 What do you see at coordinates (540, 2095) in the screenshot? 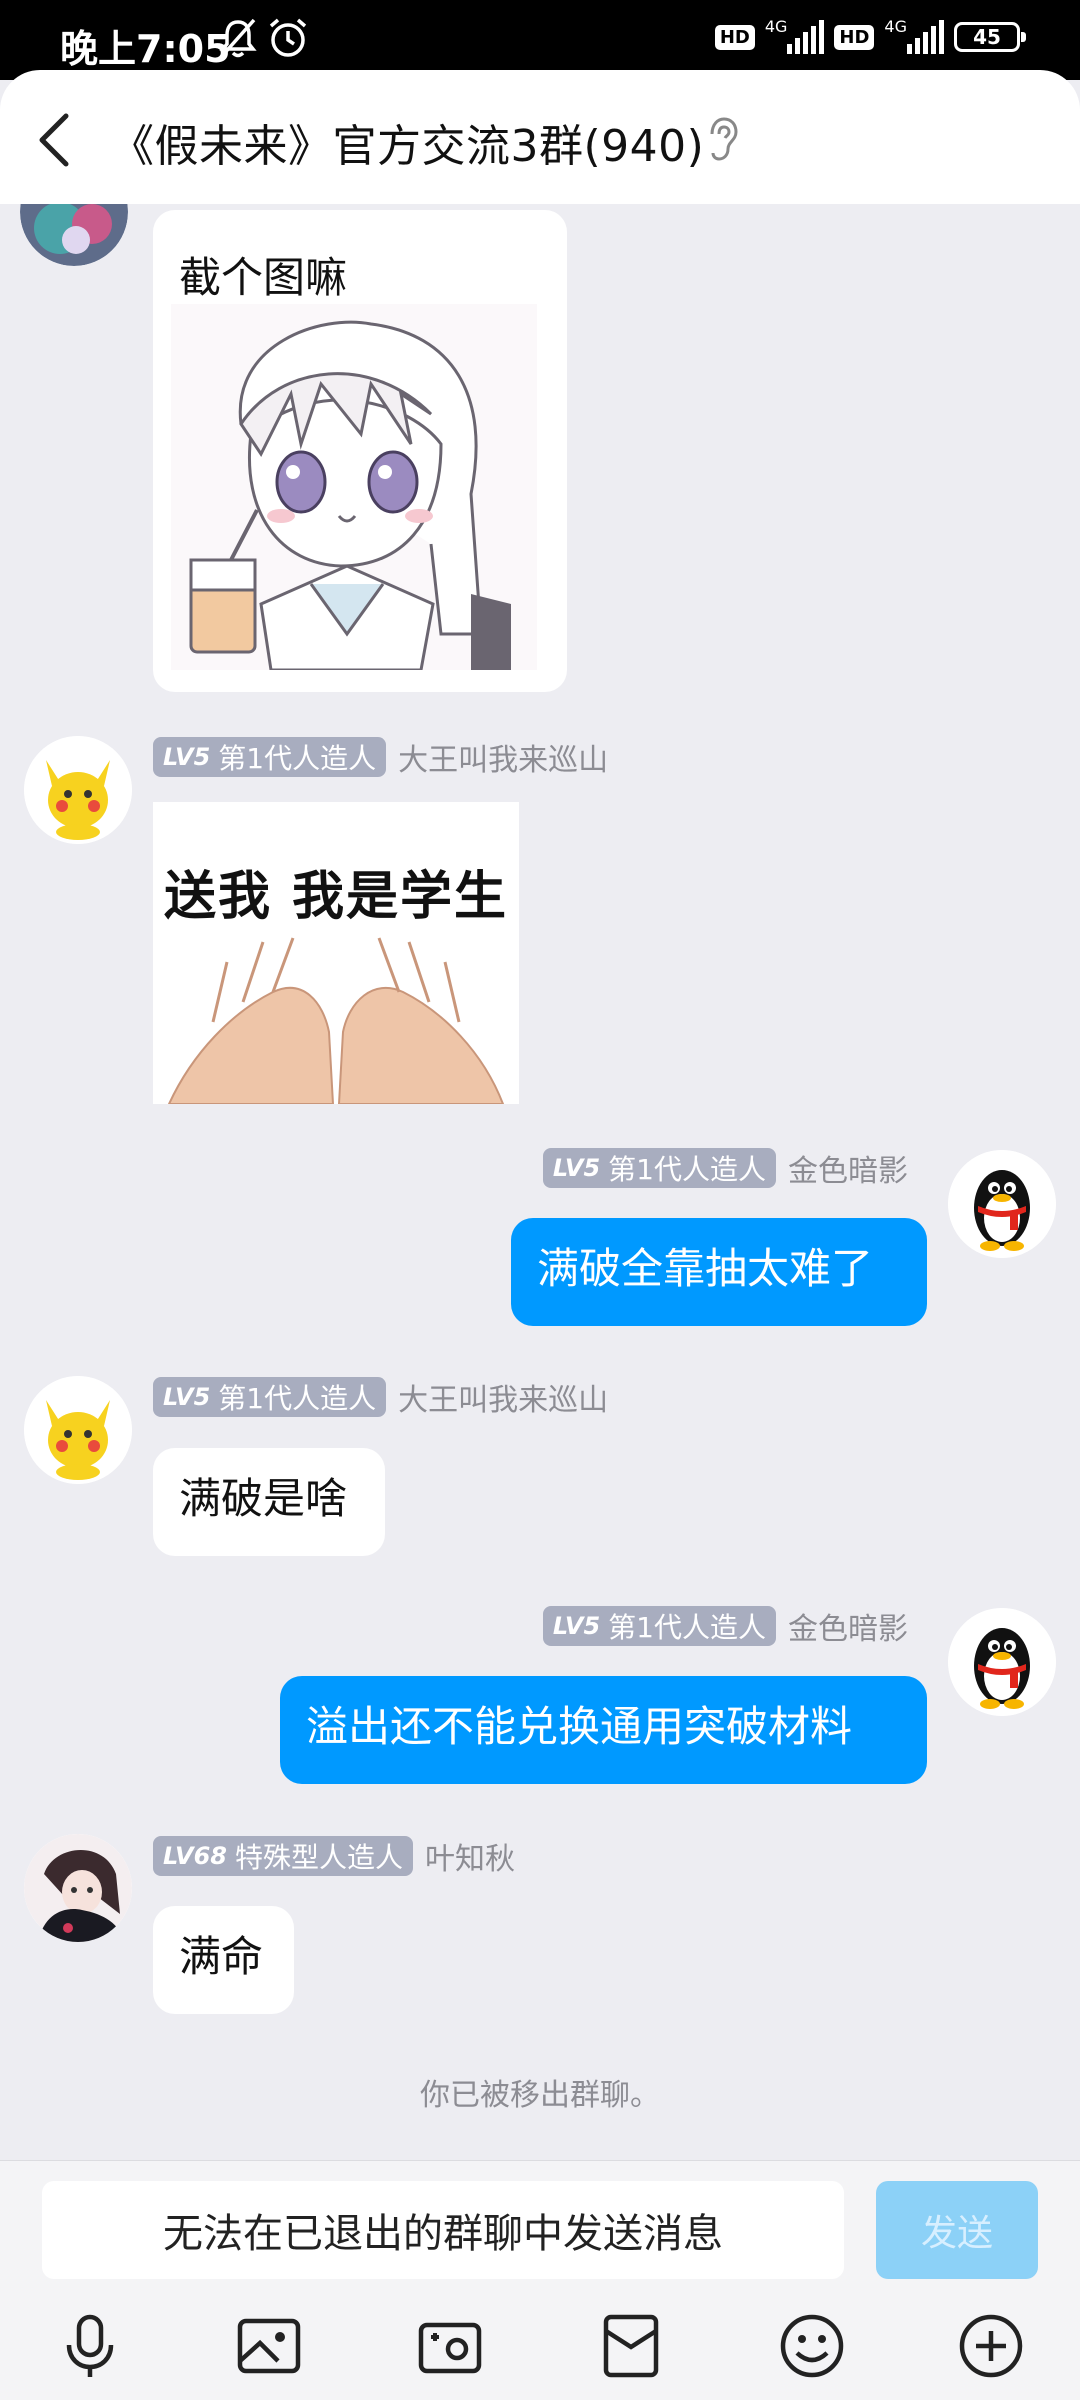
I see `system-message: 你已被移出群聊。` at bounding box center [540, 2095].